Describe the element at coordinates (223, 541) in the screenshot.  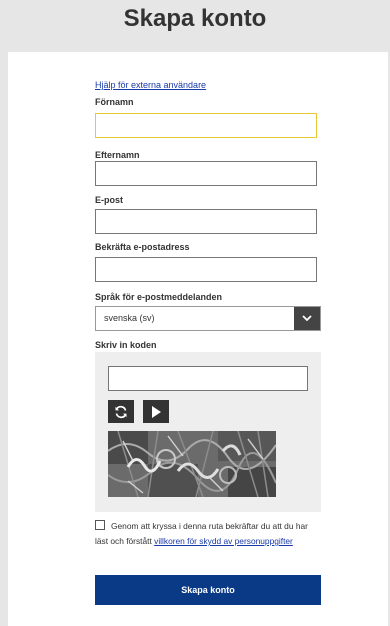
I see `privacy-terms-link: villkoren för skydd av personuppgifter` at that location.